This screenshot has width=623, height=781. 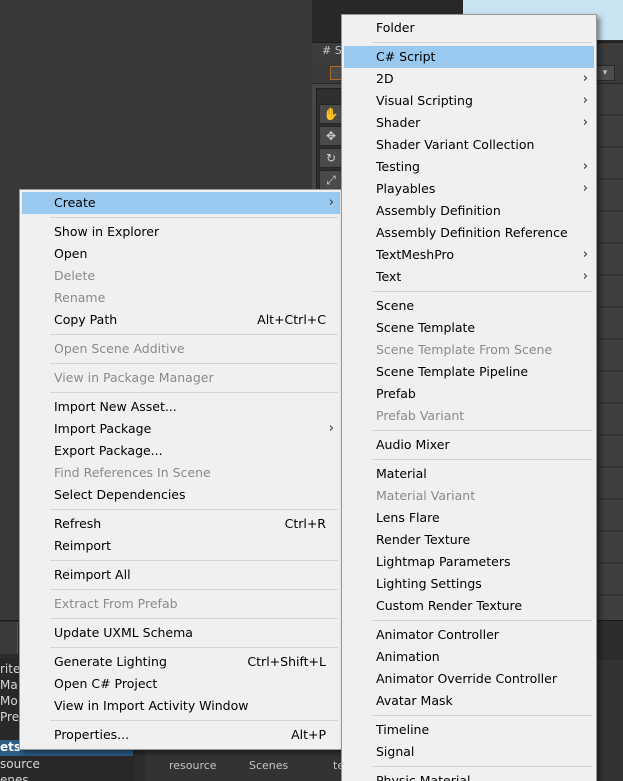 I want to click on menu-item-view-in-package-manager: View in Package Manager, so click(x=181, y=378).